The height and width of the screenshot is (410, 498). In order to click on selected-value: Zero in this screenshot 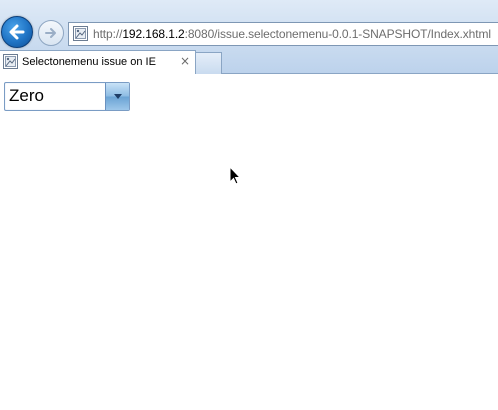, I will do `click(26, 95)`.